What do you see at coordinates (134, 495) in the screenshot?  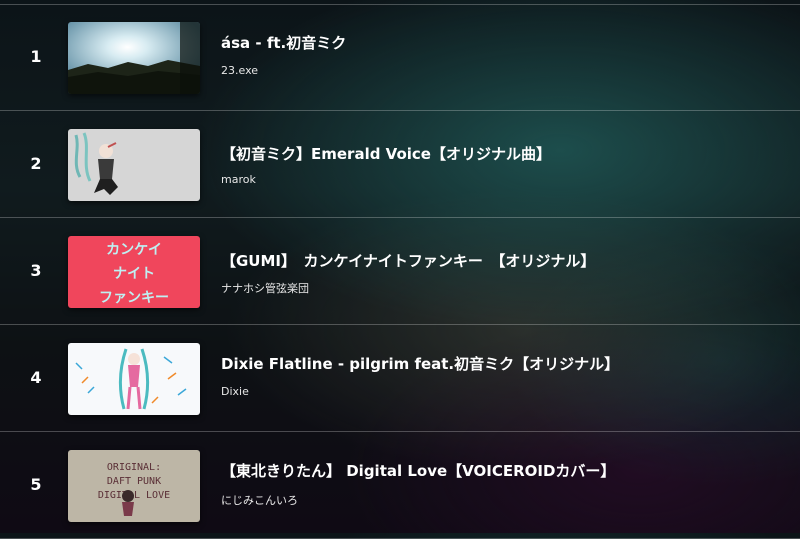 I see `svg-text: DIGITAL LOVE` at bounding box center [134, 495].